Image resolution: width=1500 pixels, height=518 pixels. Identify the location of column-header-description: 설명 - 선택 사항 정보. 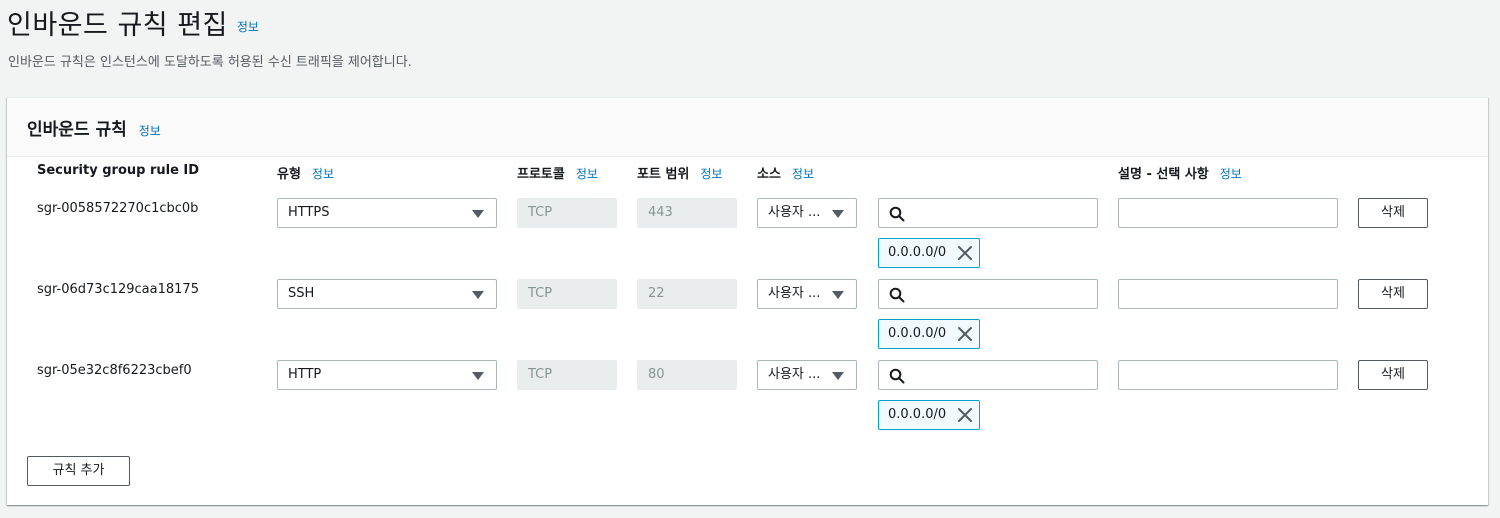
(1180, 172).